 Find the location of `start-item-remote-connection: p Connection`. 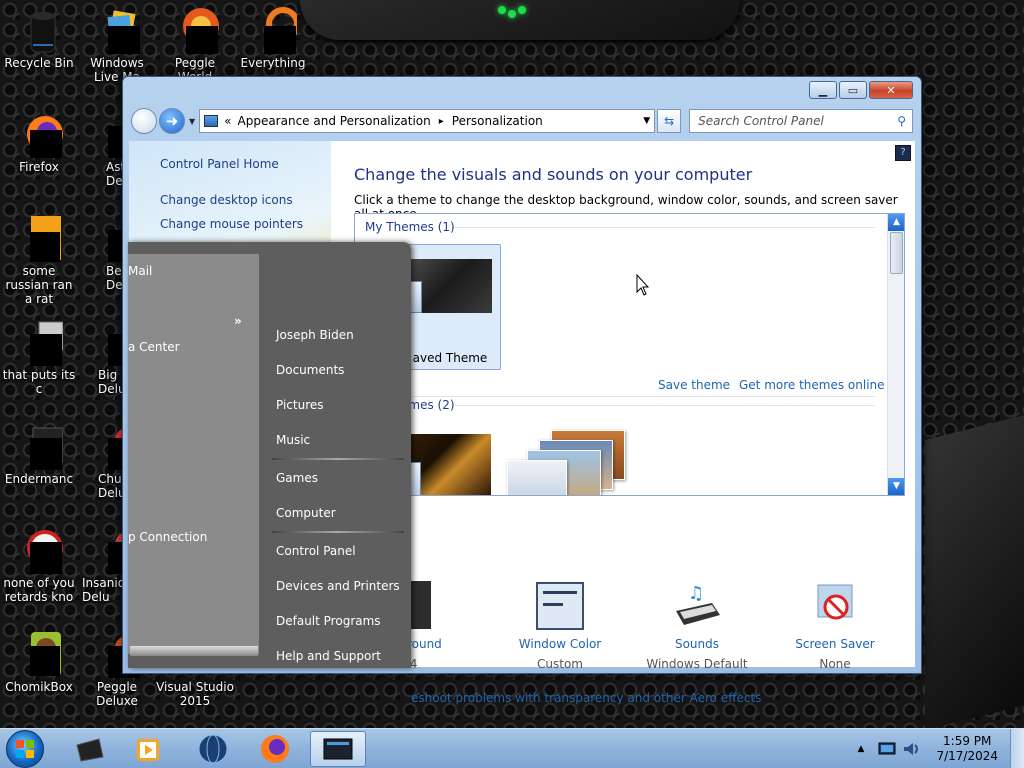

start-item-remote-connection: p Connection is located at coordinates (167, 537).